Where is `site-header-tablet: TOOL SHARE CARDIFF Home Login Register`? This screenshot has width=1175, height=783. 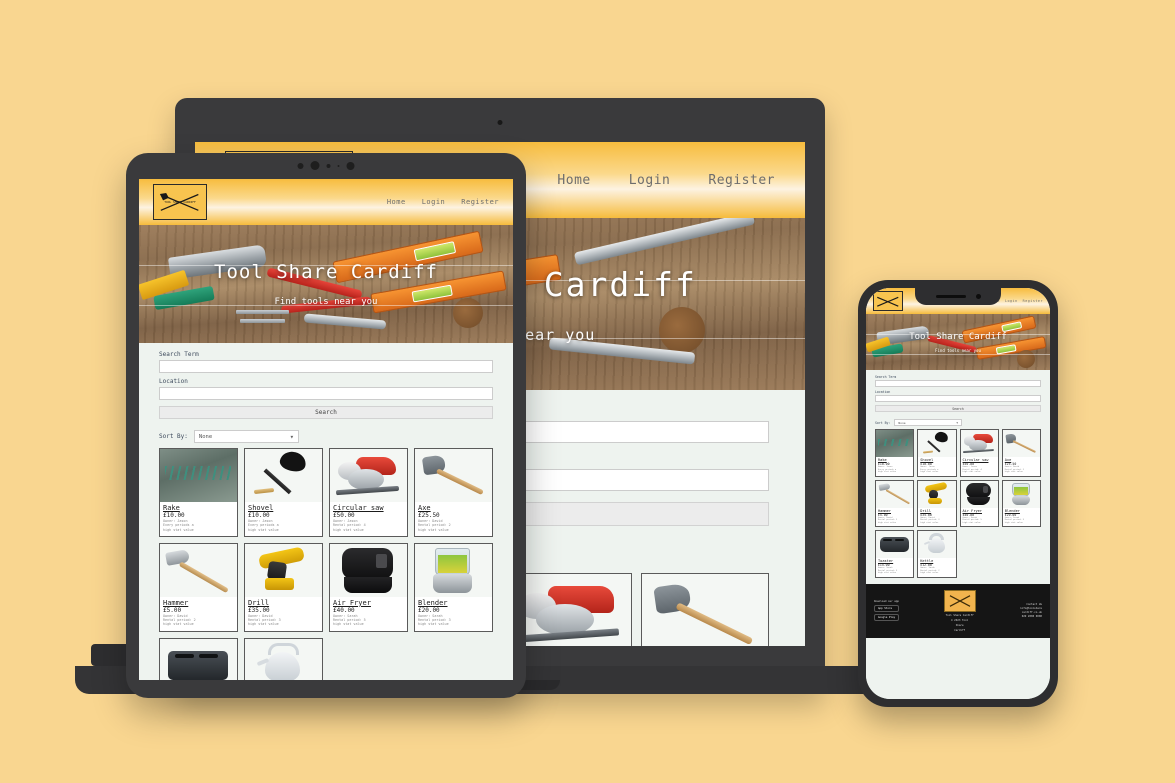
site-header-tablet: TOOL SHARE CARDIFF Home Login Register is located at coordinates (326, 202).